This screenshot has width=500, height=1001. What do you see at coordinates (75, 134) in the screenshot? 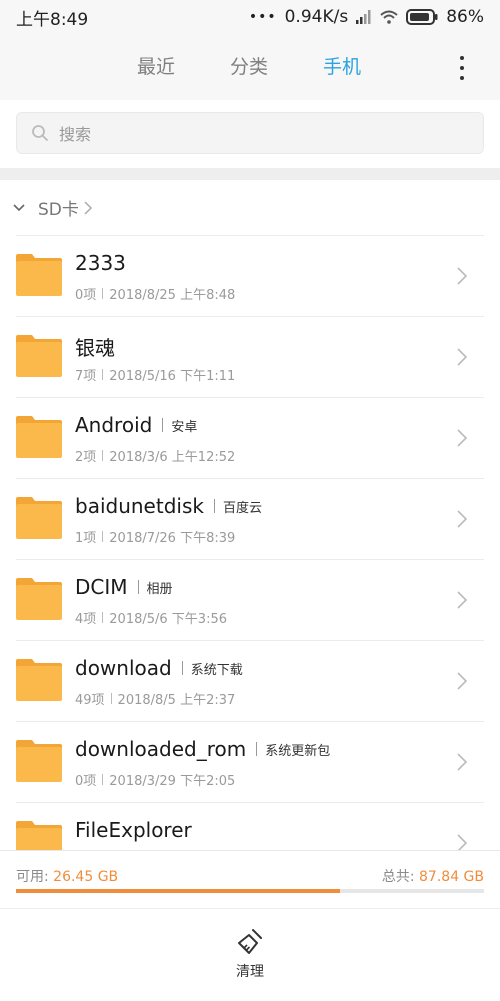
I see `search-placeholder: 搜索` at bounding box center [75, 134].